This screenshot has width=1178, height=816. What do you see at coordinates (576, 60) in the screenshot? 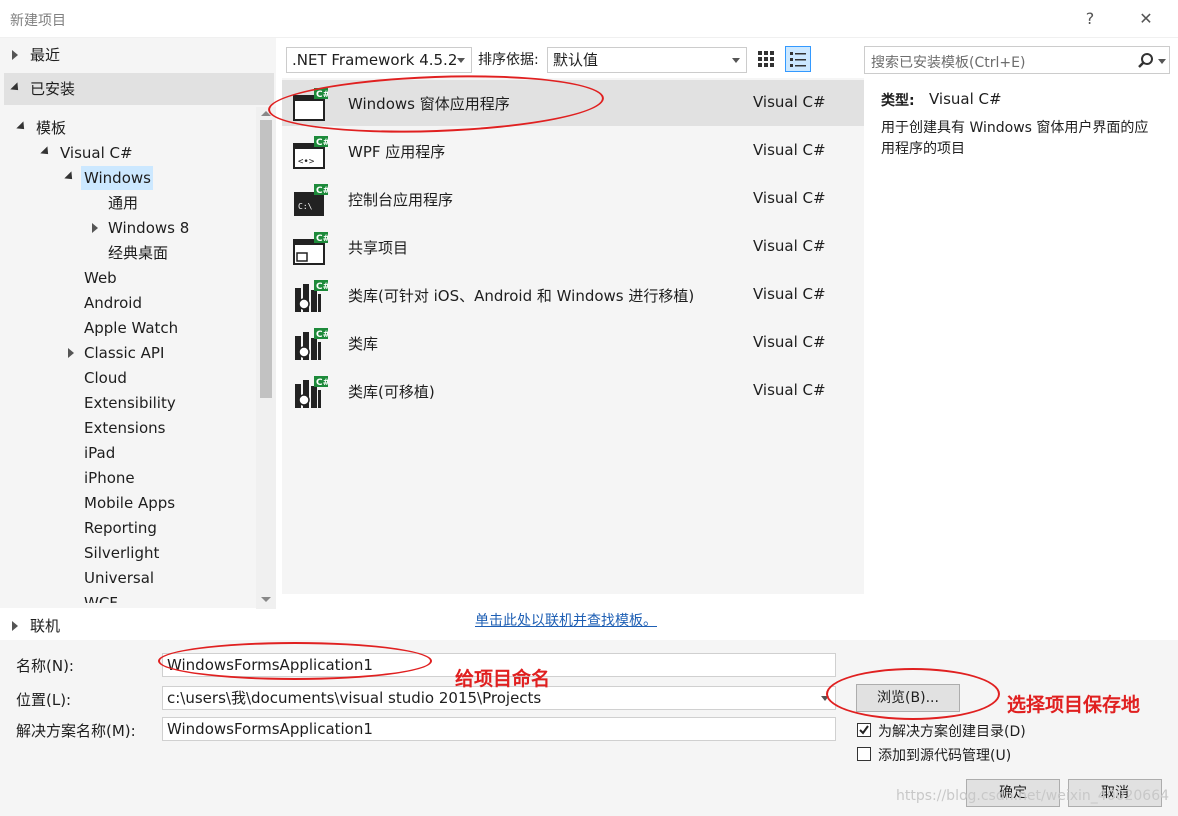
I see `sort-value: 默认值` at bounding box center [576, 60].